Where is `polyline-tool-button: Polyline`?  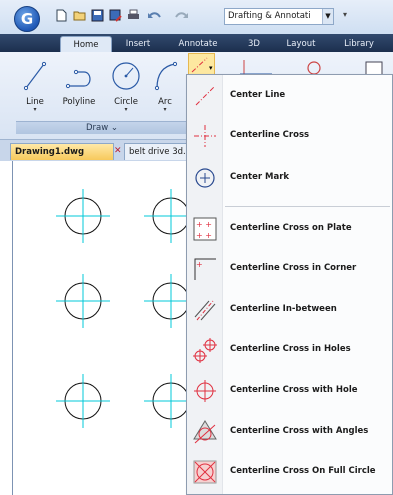 polyline-tool-button: Polyline is located at coordinates (79, 82).